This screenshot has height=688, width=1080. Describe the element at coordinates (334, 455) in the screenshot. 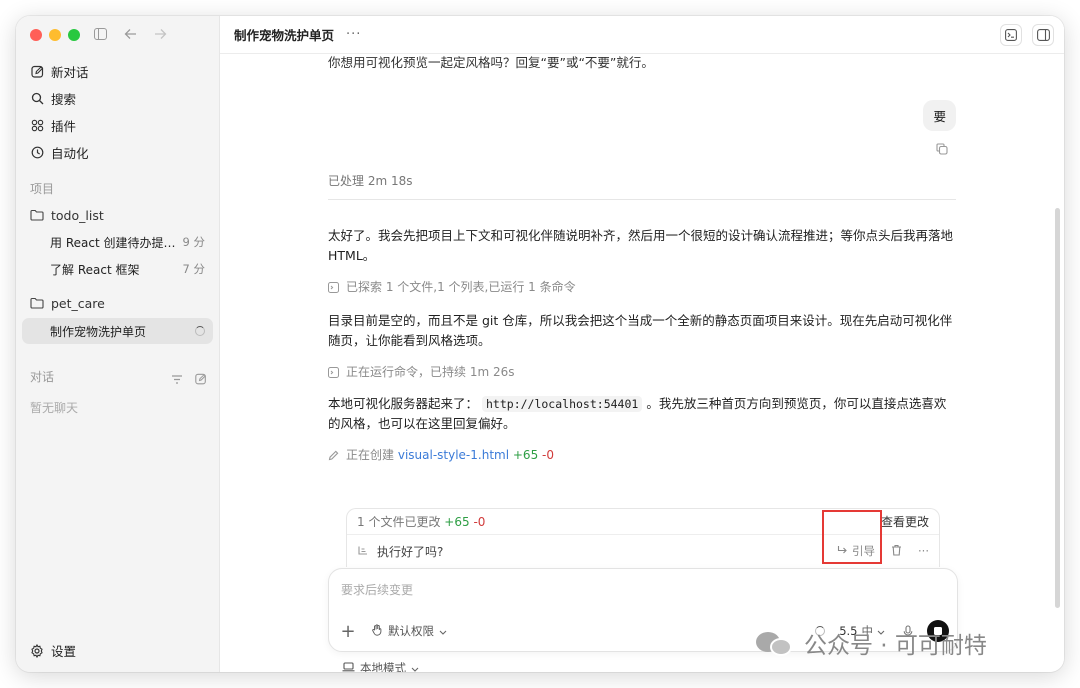

I see `pencil-icon` at that location.